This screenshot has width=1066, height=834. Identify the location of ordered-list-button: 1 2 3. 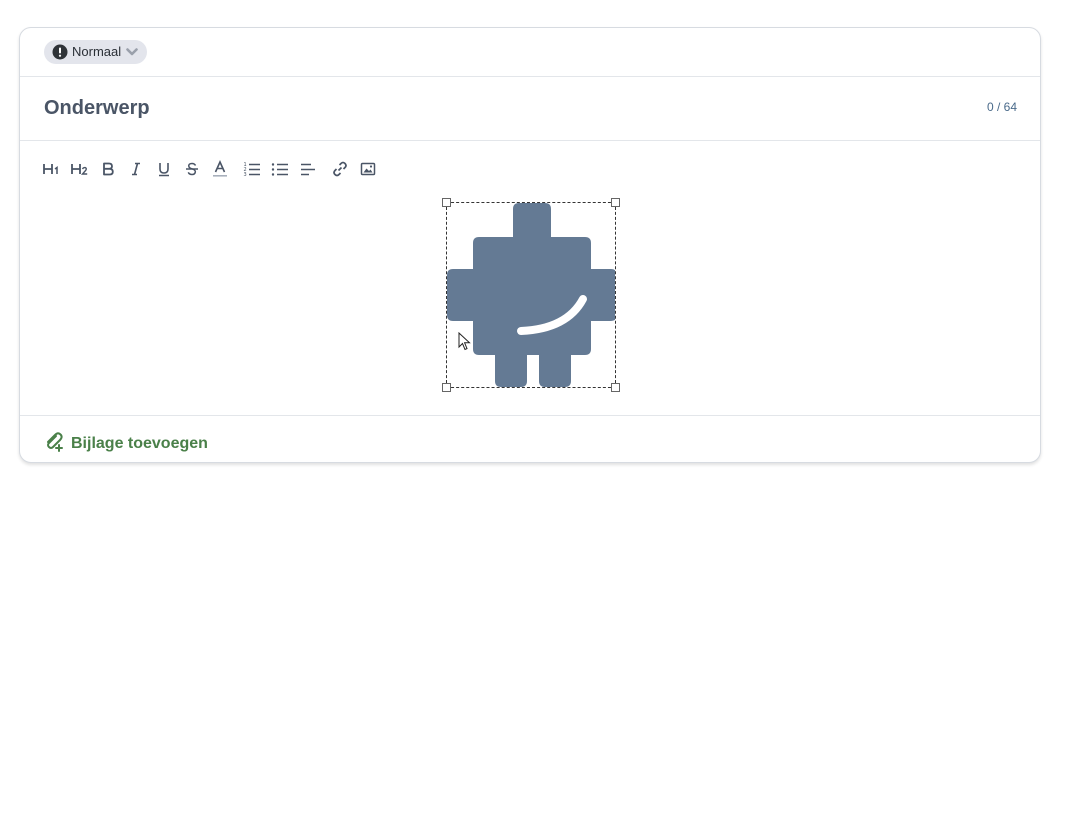
(252, 169).